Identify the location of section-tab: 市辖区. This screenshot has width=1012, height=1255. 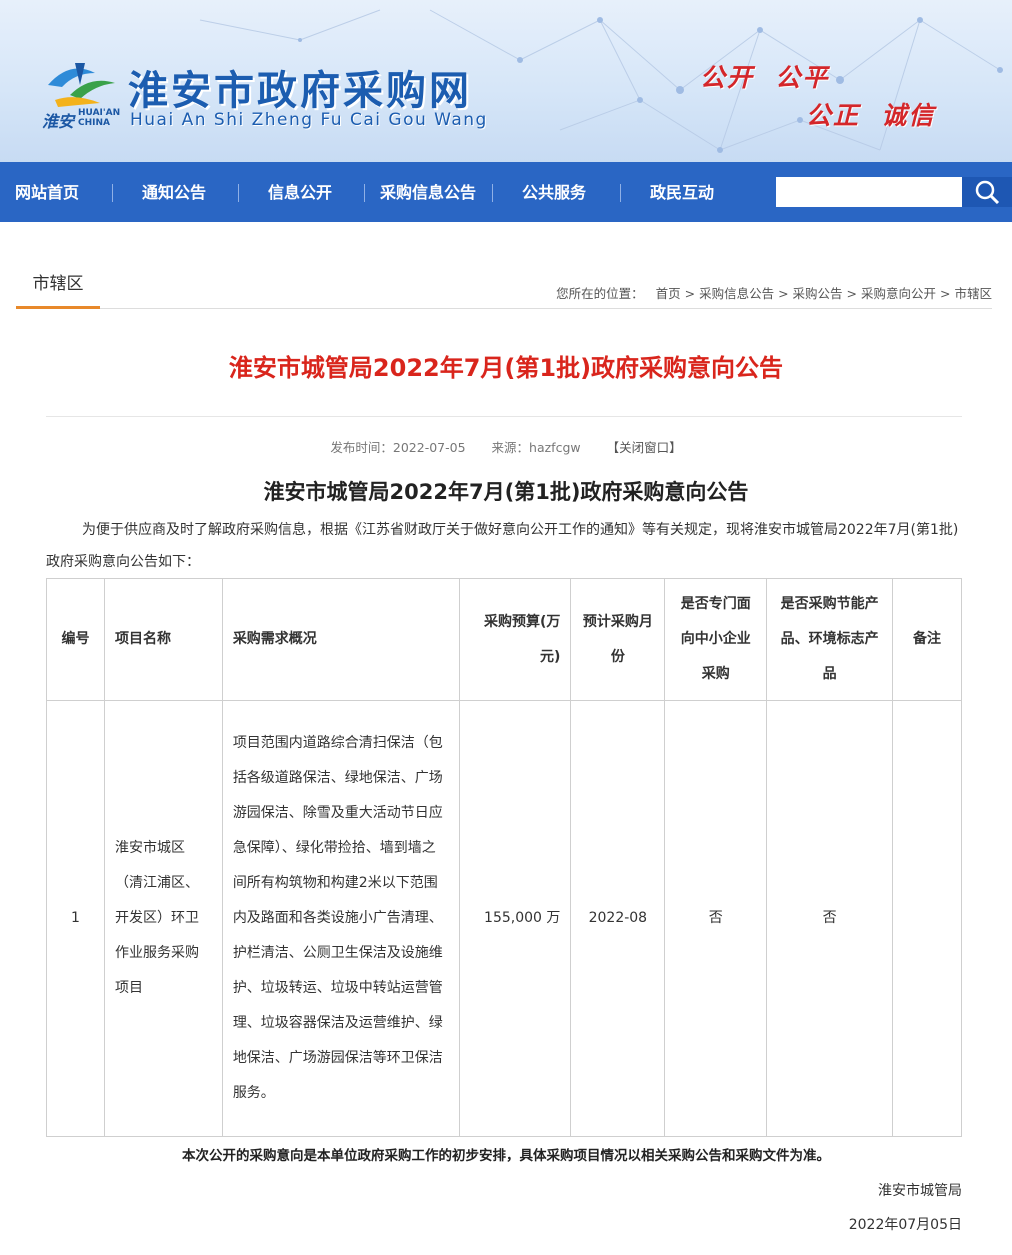
(58, 285).